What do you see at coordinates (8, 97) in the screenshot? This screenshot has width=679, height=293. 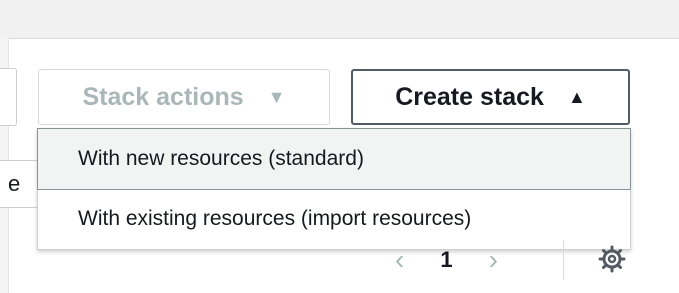 I see `partial-left-button` at bounding box center [8, 97].